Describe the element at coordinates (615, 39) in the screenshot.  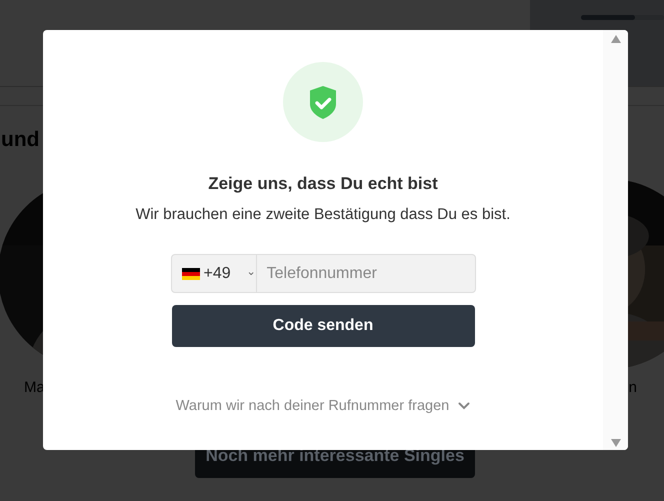
I see `scroll-up-icon` at that location.